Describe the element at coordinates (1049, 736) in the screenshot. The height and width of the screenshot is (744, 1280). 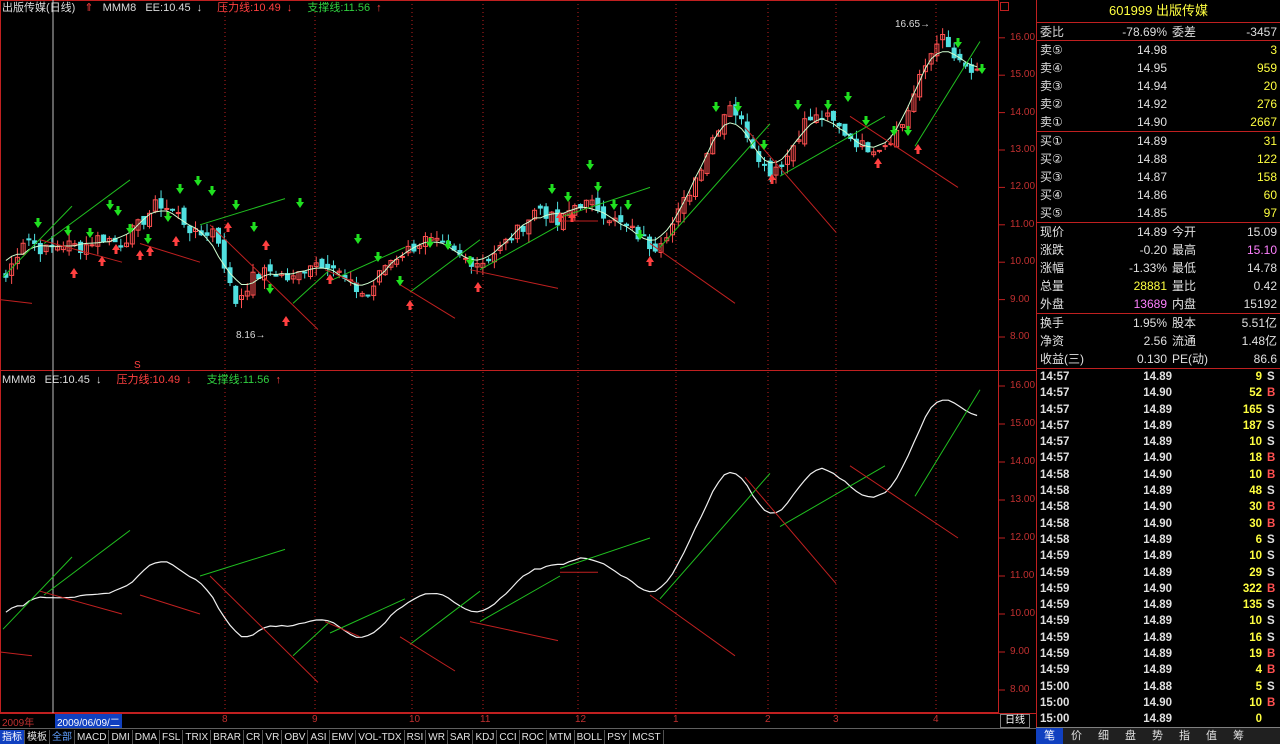
I see `right-tab: 笔` at that location.